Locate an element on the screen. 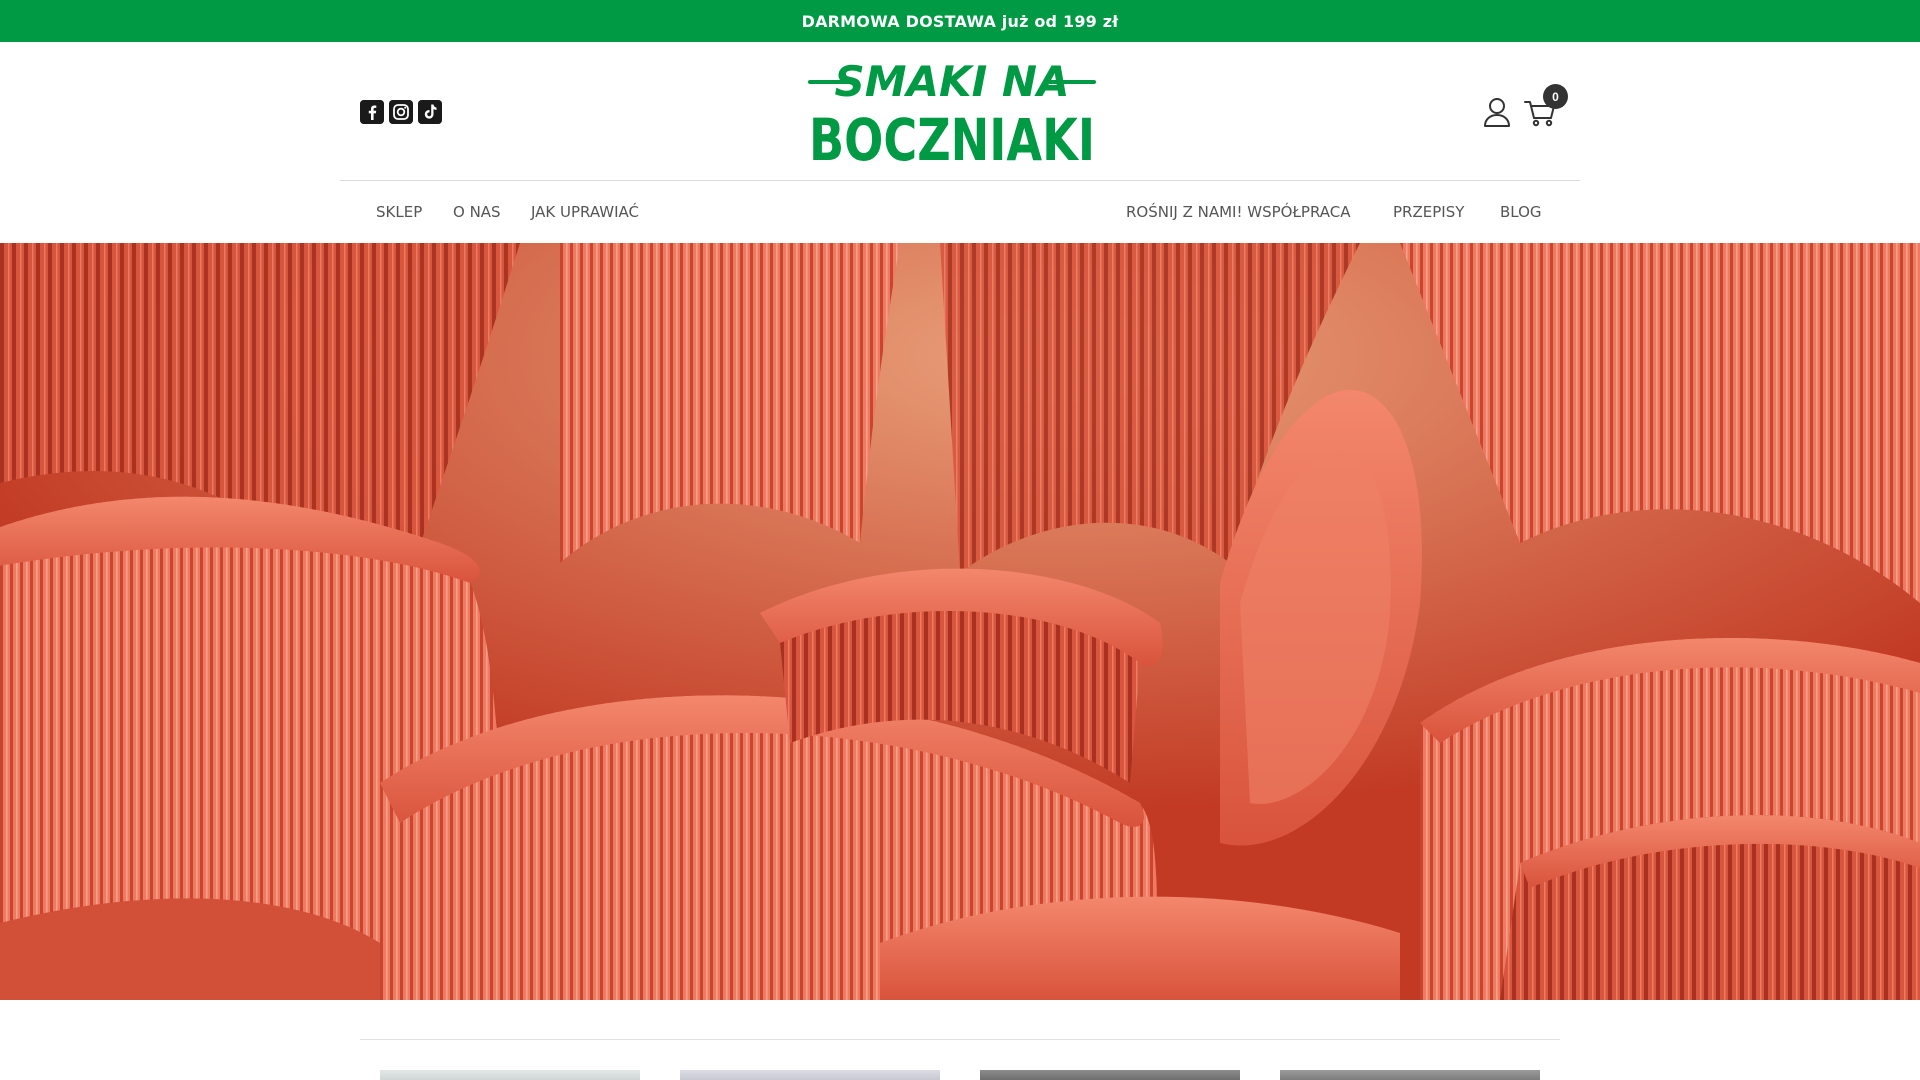 Image resolution: width=1920 pixels, height=1080 pixels. social-links is located at coordinates (401, 112).